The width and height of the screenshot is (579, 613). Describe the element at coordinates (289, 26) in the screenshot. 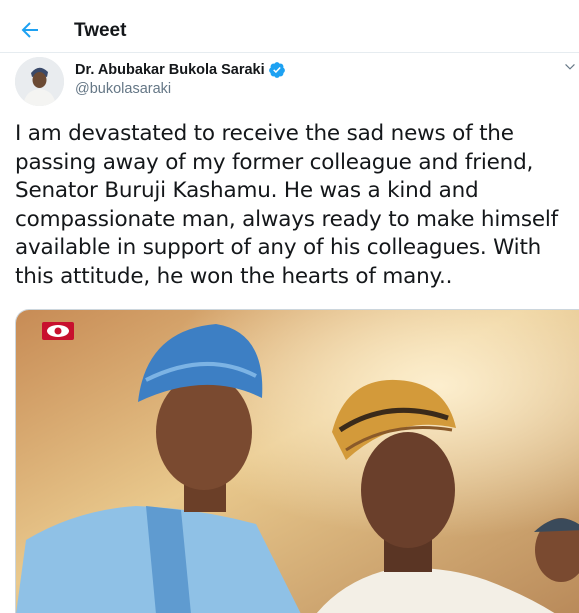

I see `tweet-header: Tweet` at that location.